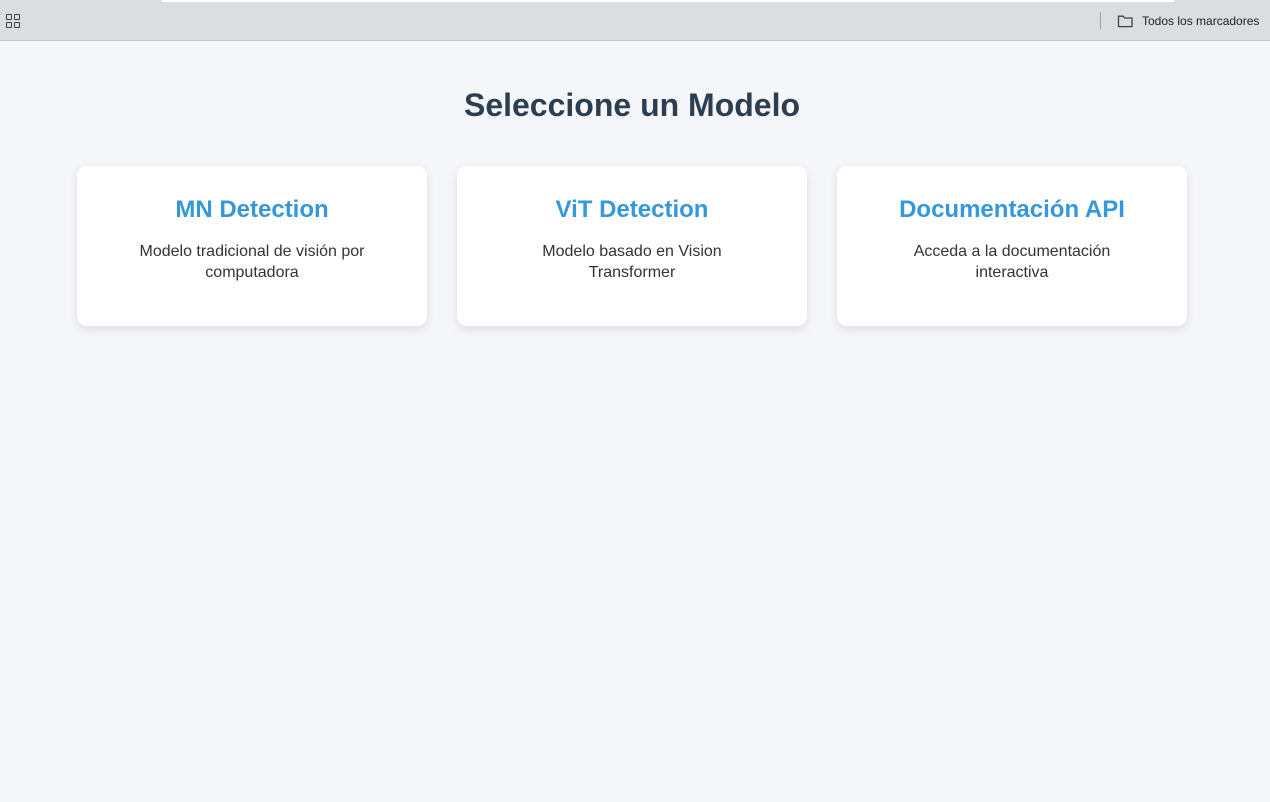  Describe the element at coordinates (632, 262) in the screenshot. I see `card-description: Modelo basado en Vision Transformer` at that location.